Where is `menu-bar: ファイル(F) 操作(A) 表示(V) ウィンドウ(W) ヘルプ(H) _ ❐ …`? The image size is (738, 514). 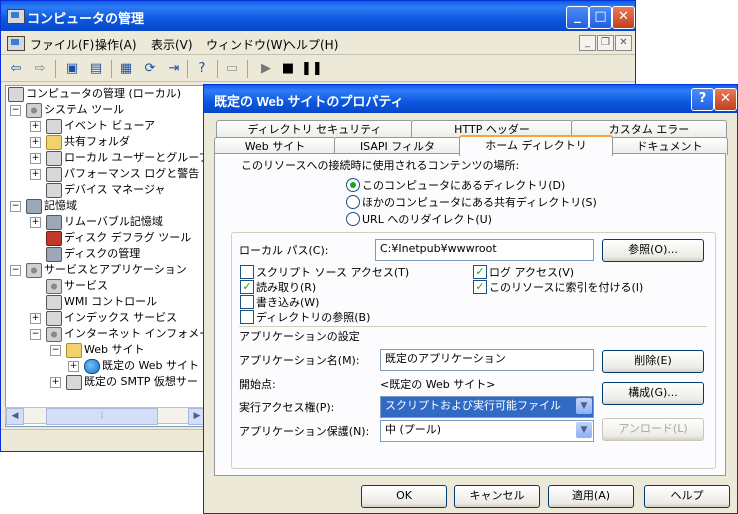
menu-bar: ファイル(F) 操作(A) 表示(V) ウィンドウ(W) ヘルプ(H) _ ❐ … is located at coordinates (318, 43).